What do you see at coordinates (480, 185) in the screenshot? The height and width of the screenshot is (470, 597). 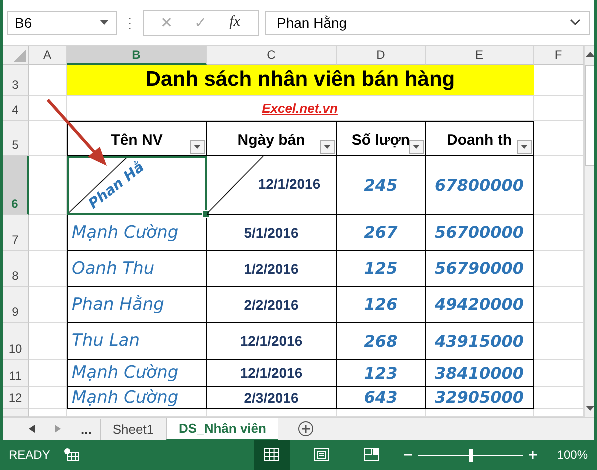 I see `revenue-cell: 67800000` at bounding box center [480, 185].